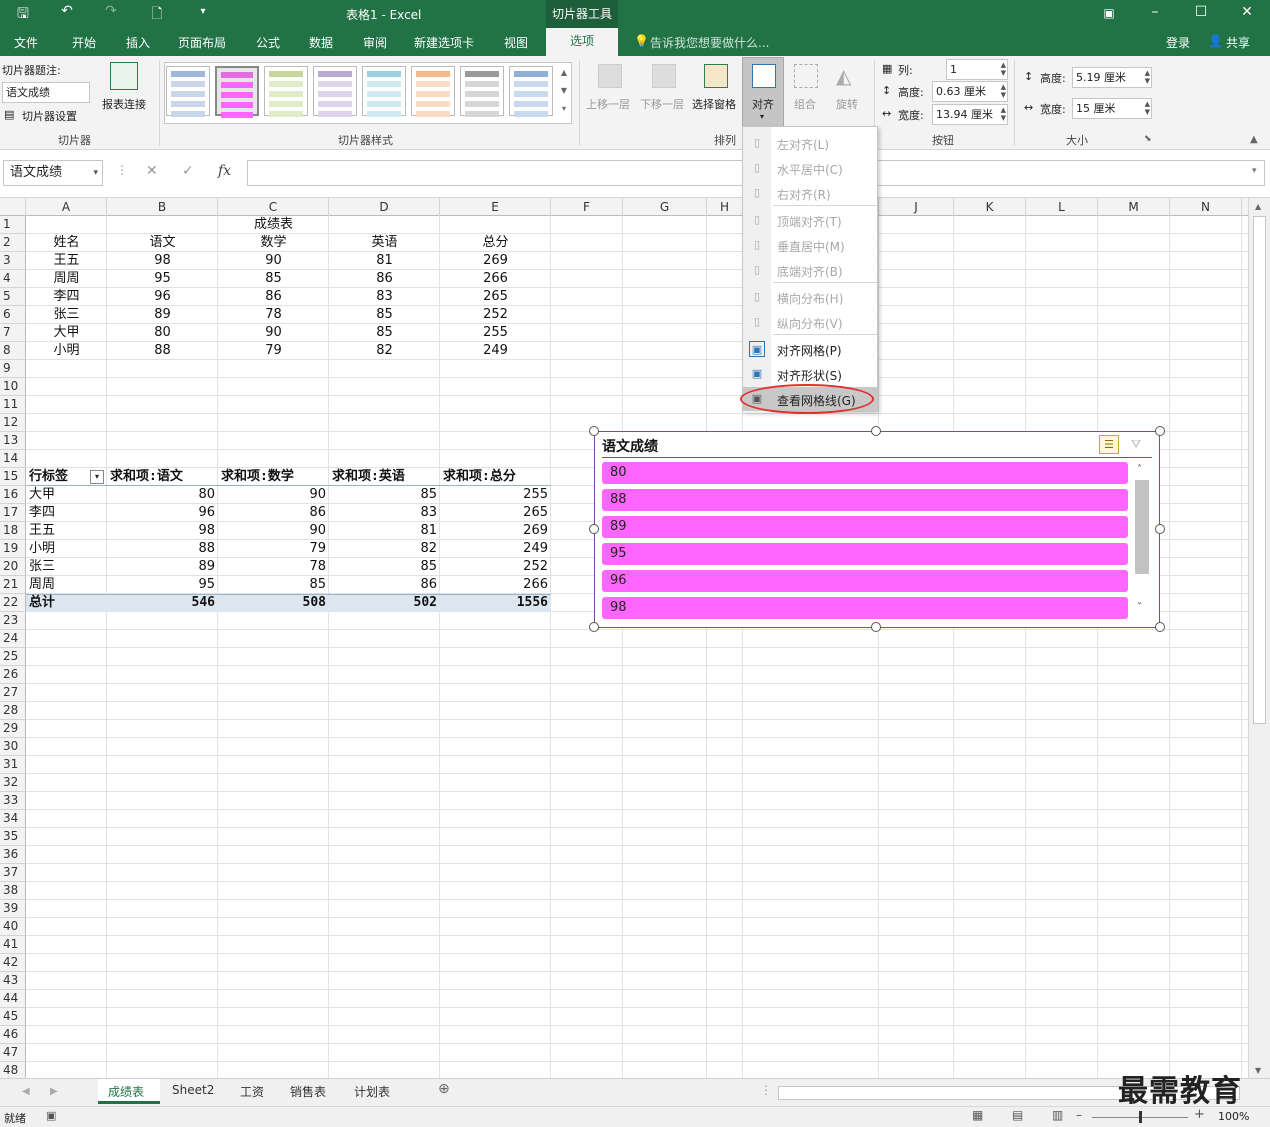 Image resolution: width=1270 pixels, height=1127 pixels. Describe the element at coordinates (495, 351) in the screenshot. I see `table-cell: 249` at that location.